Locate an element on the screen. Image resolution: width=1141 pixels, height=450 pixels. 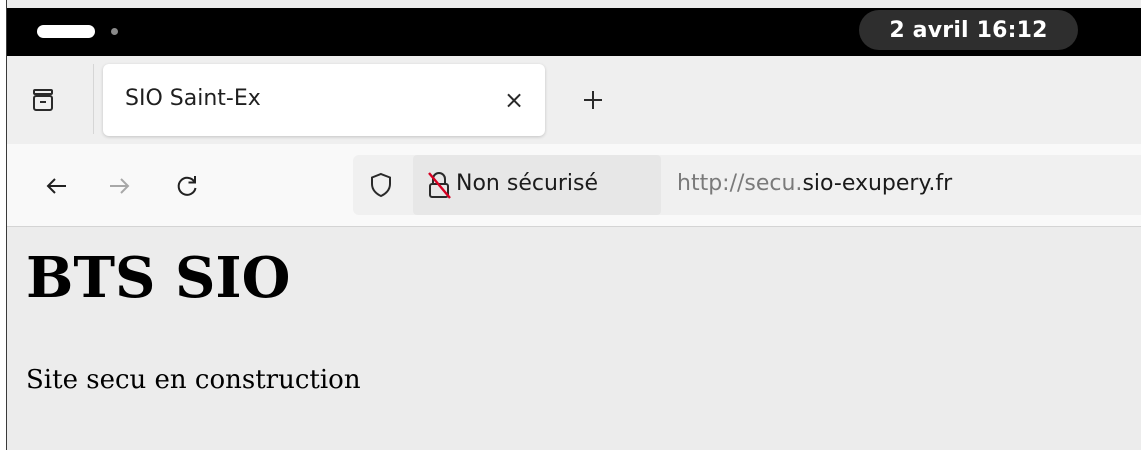
tab-separator is located at coordinates (93, 99).